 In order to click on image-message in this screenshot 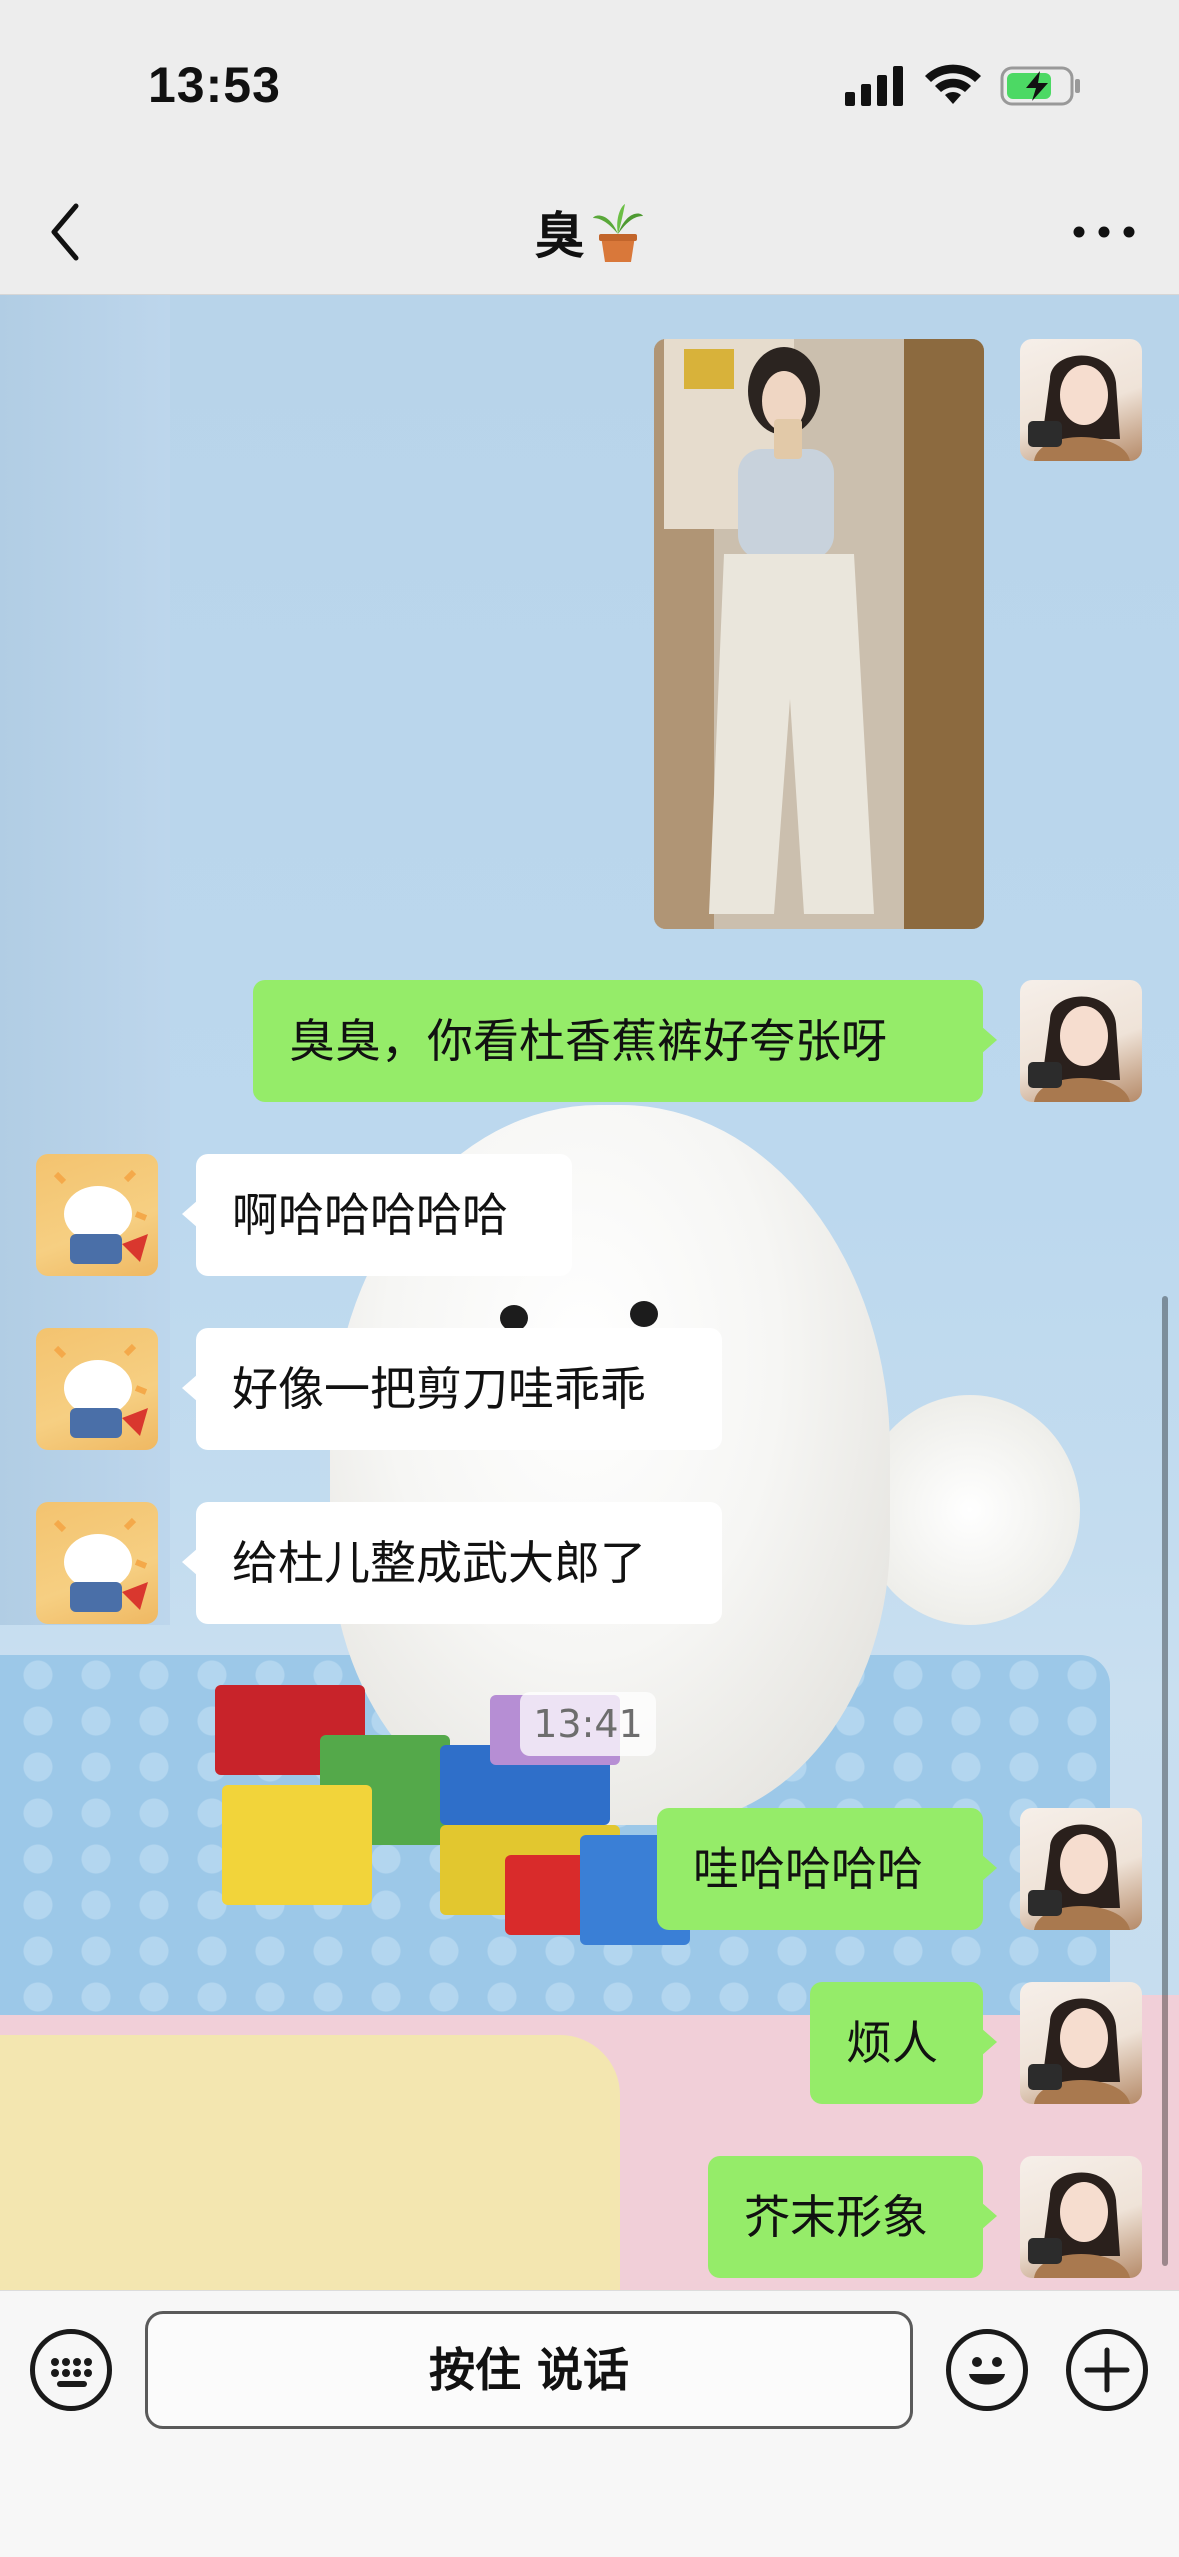, I will do `click(819, 634)`.